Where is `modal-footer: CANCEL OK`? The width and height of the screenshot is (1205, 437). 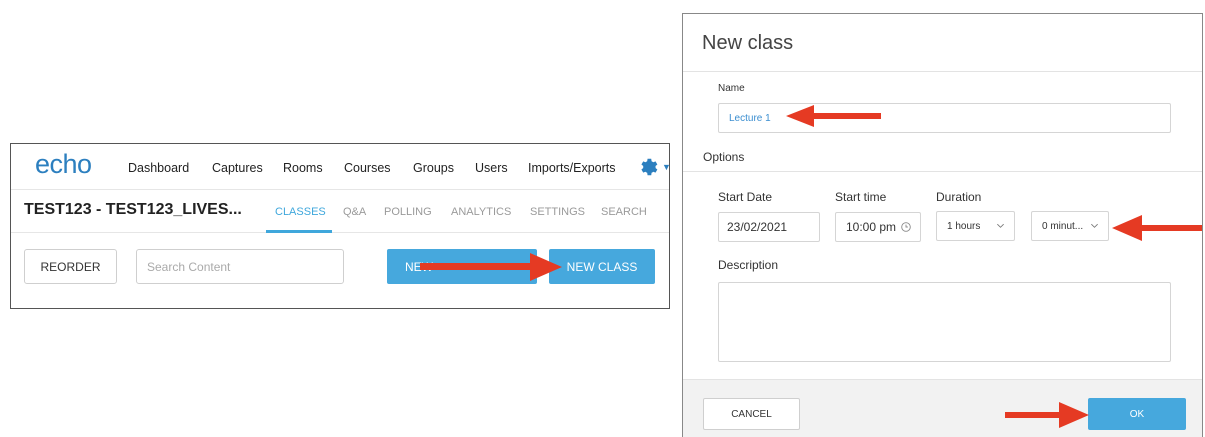
modal-footer: CANCEL OK is located at coordinates (942, 408).